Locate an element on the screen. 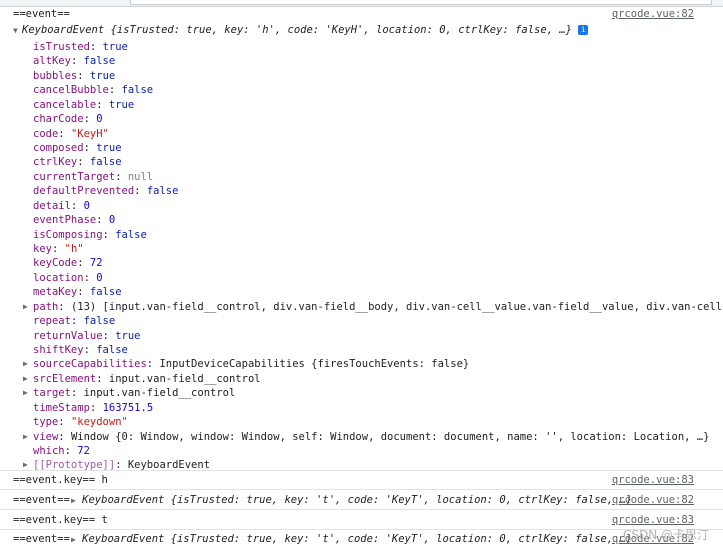 The height and width of the screenshot is (550, 723). property-key: [[Prototype]] is located at coordinates (74, 465).